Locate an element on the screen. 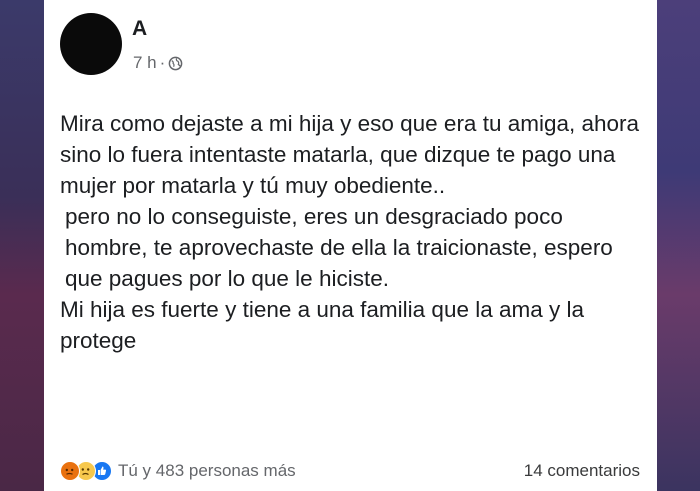 The height and width of the screenshot is (491, 700). reactions-count: Tú y 483 personas más is located at coordinates (207, 471).